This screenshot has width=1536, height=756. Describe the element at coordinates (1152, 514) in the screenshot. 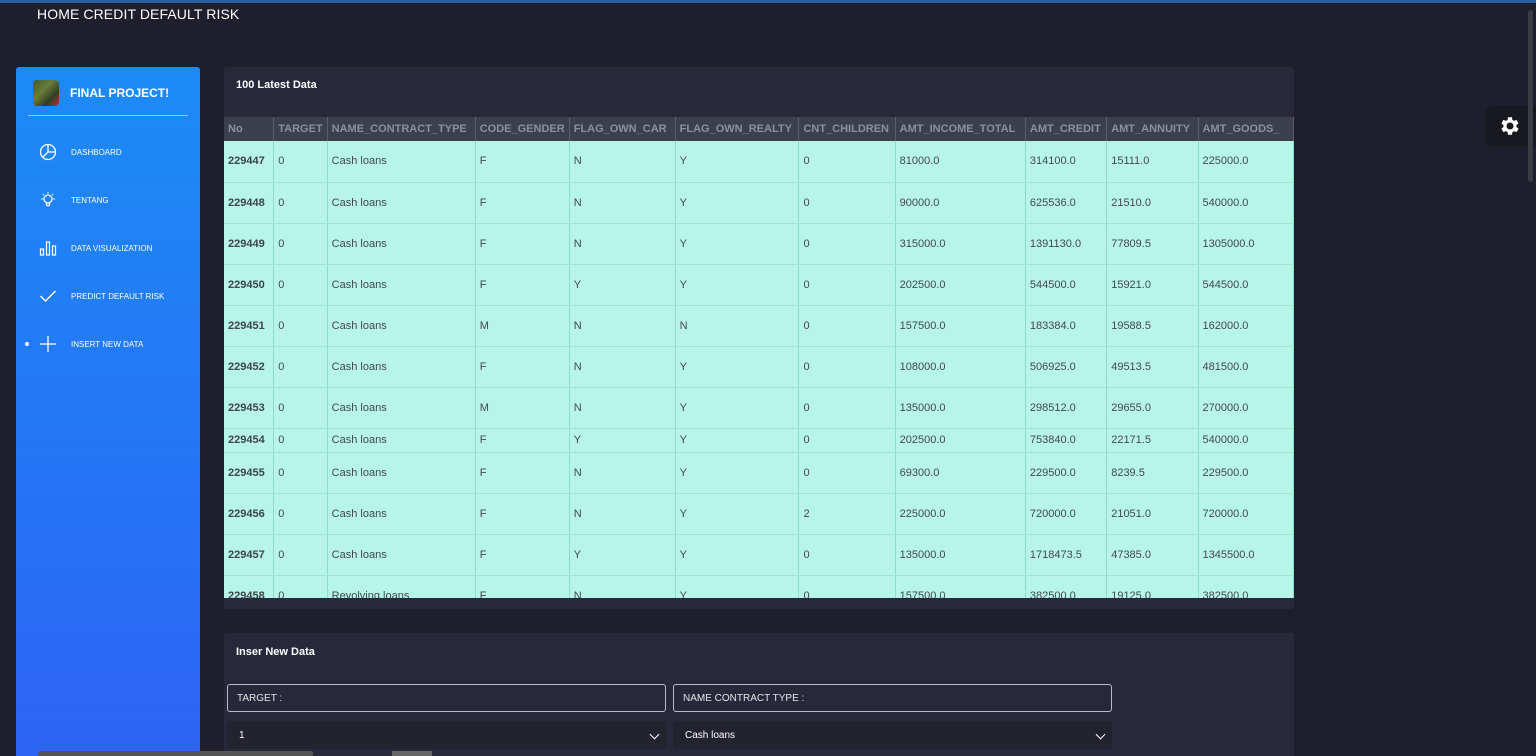

I see `table-cell: 21051.0` at that location.